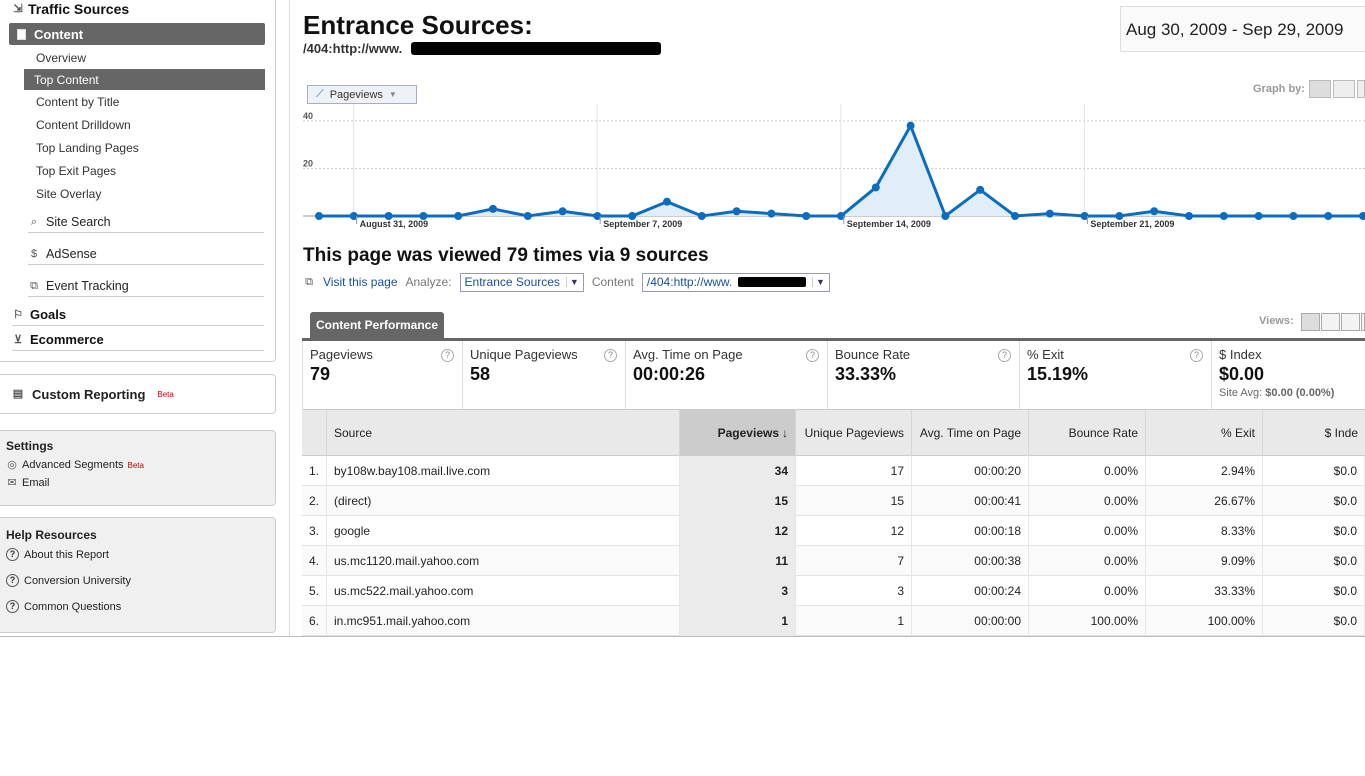 The image size is (1365, 776). Describe the element at coordinates (970, 531) in the screenshot. I see `avg-time-cell: 00:00:18` at that location.